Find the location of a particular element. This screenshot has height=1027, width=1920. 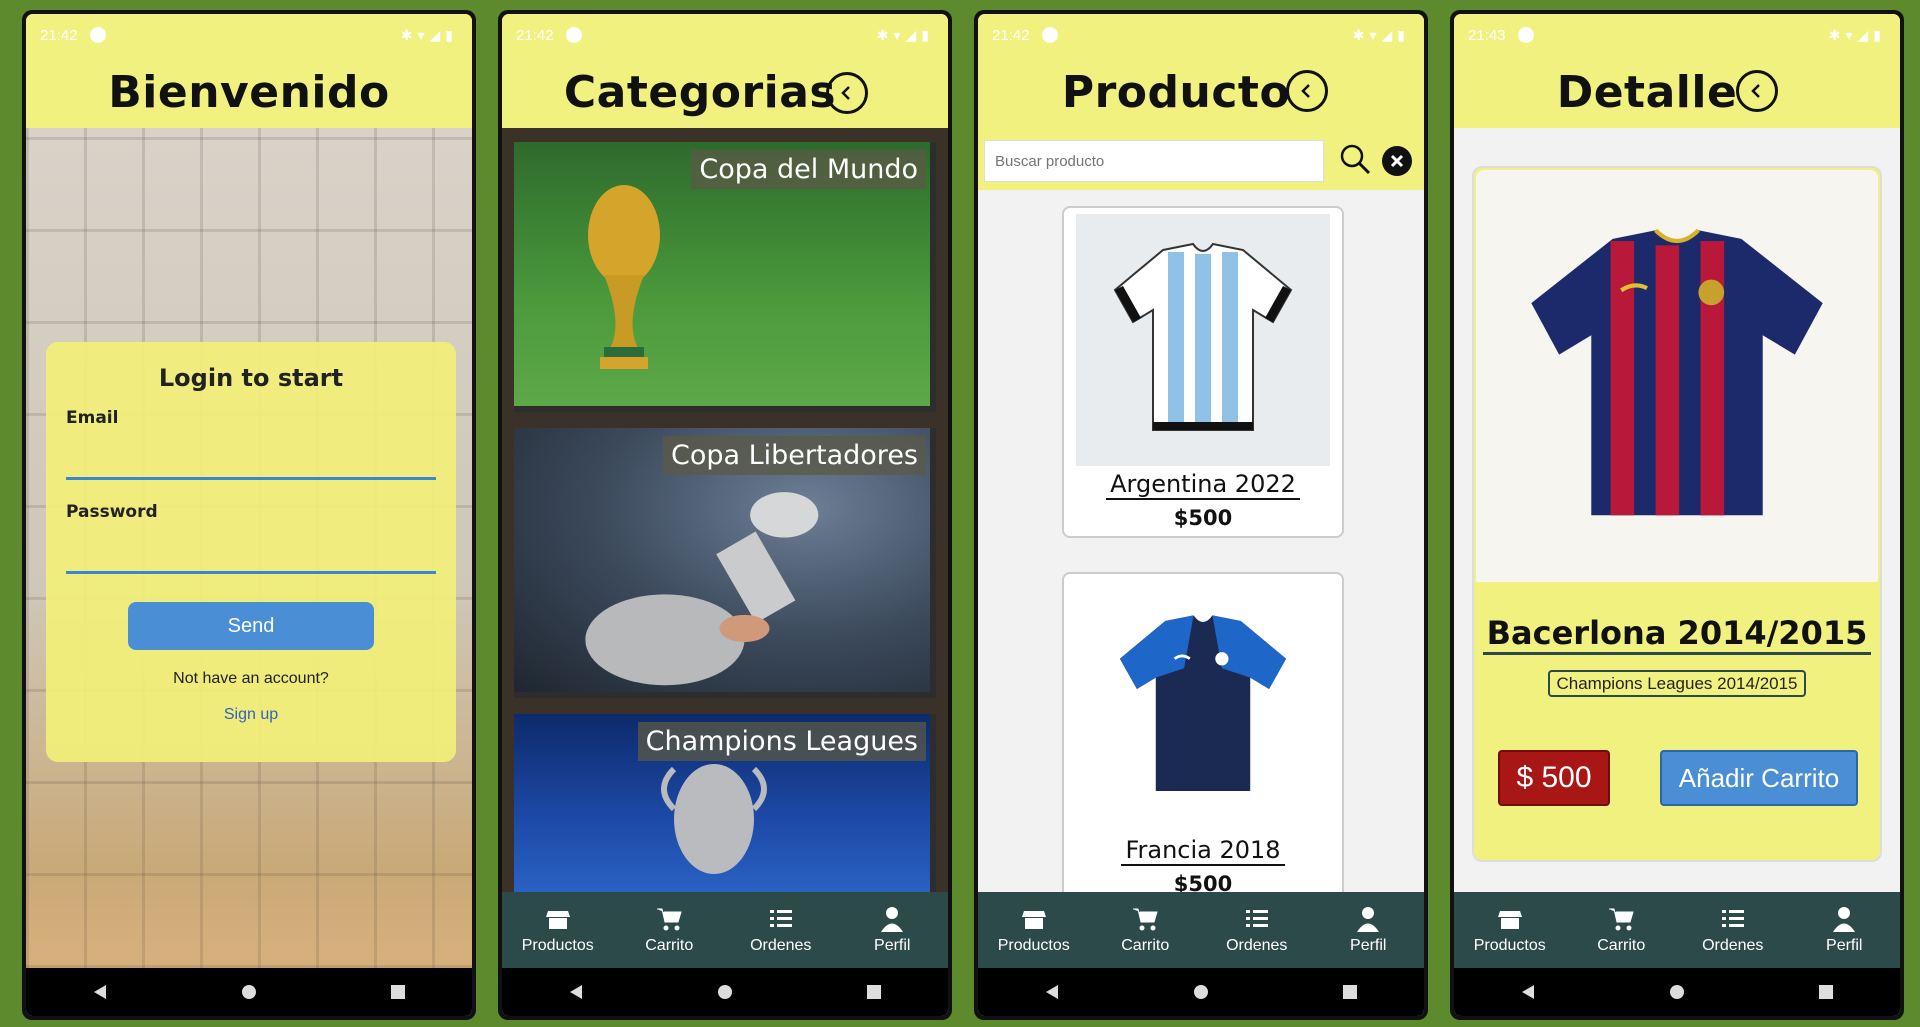

product-name: Bacerlona 2014/2015 is located at coordinates (1677, 634).